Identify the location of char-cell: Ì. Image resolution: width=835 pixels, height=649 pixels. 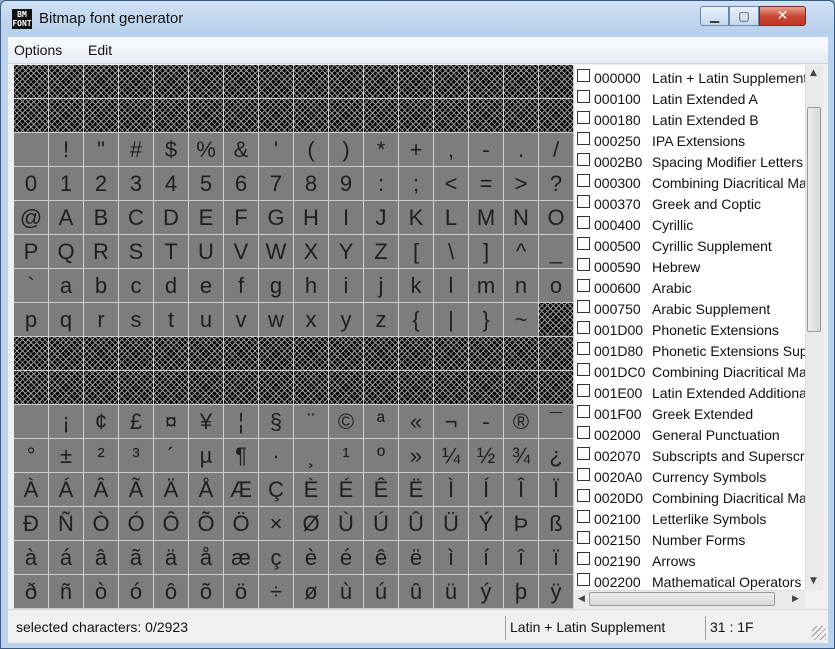
(451, 490).